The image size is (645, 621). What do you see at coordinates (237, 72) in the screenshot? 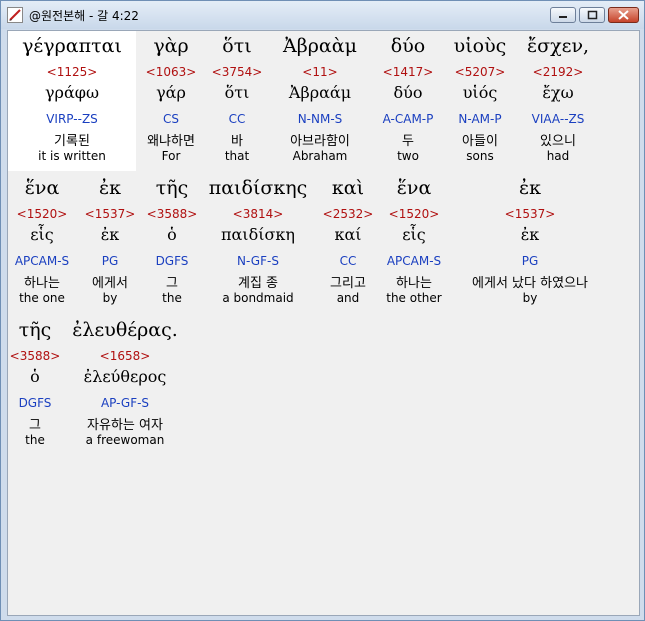
I see `strong-number: <3754>` at bounding box center [237, 72].